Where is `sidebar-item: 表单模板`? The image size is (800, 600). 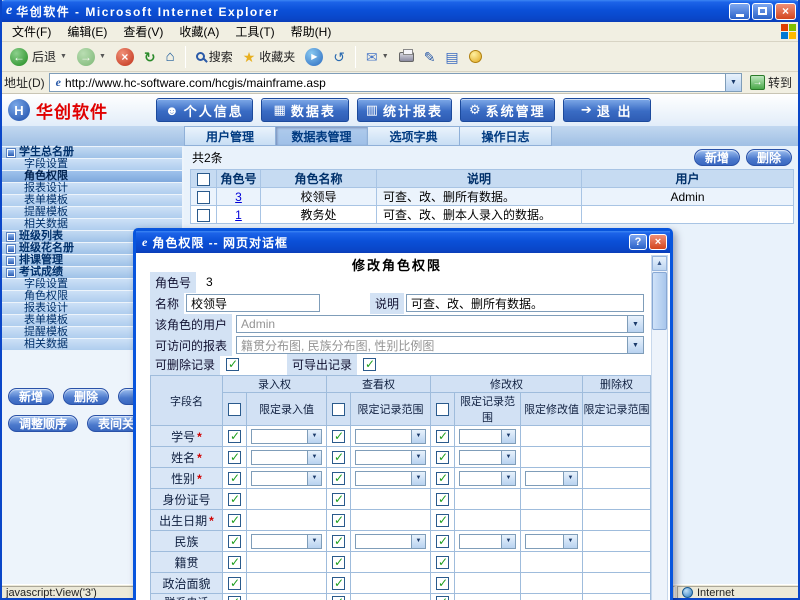
sidebar-item: 表单模板 is located at coordinates (92, 200).